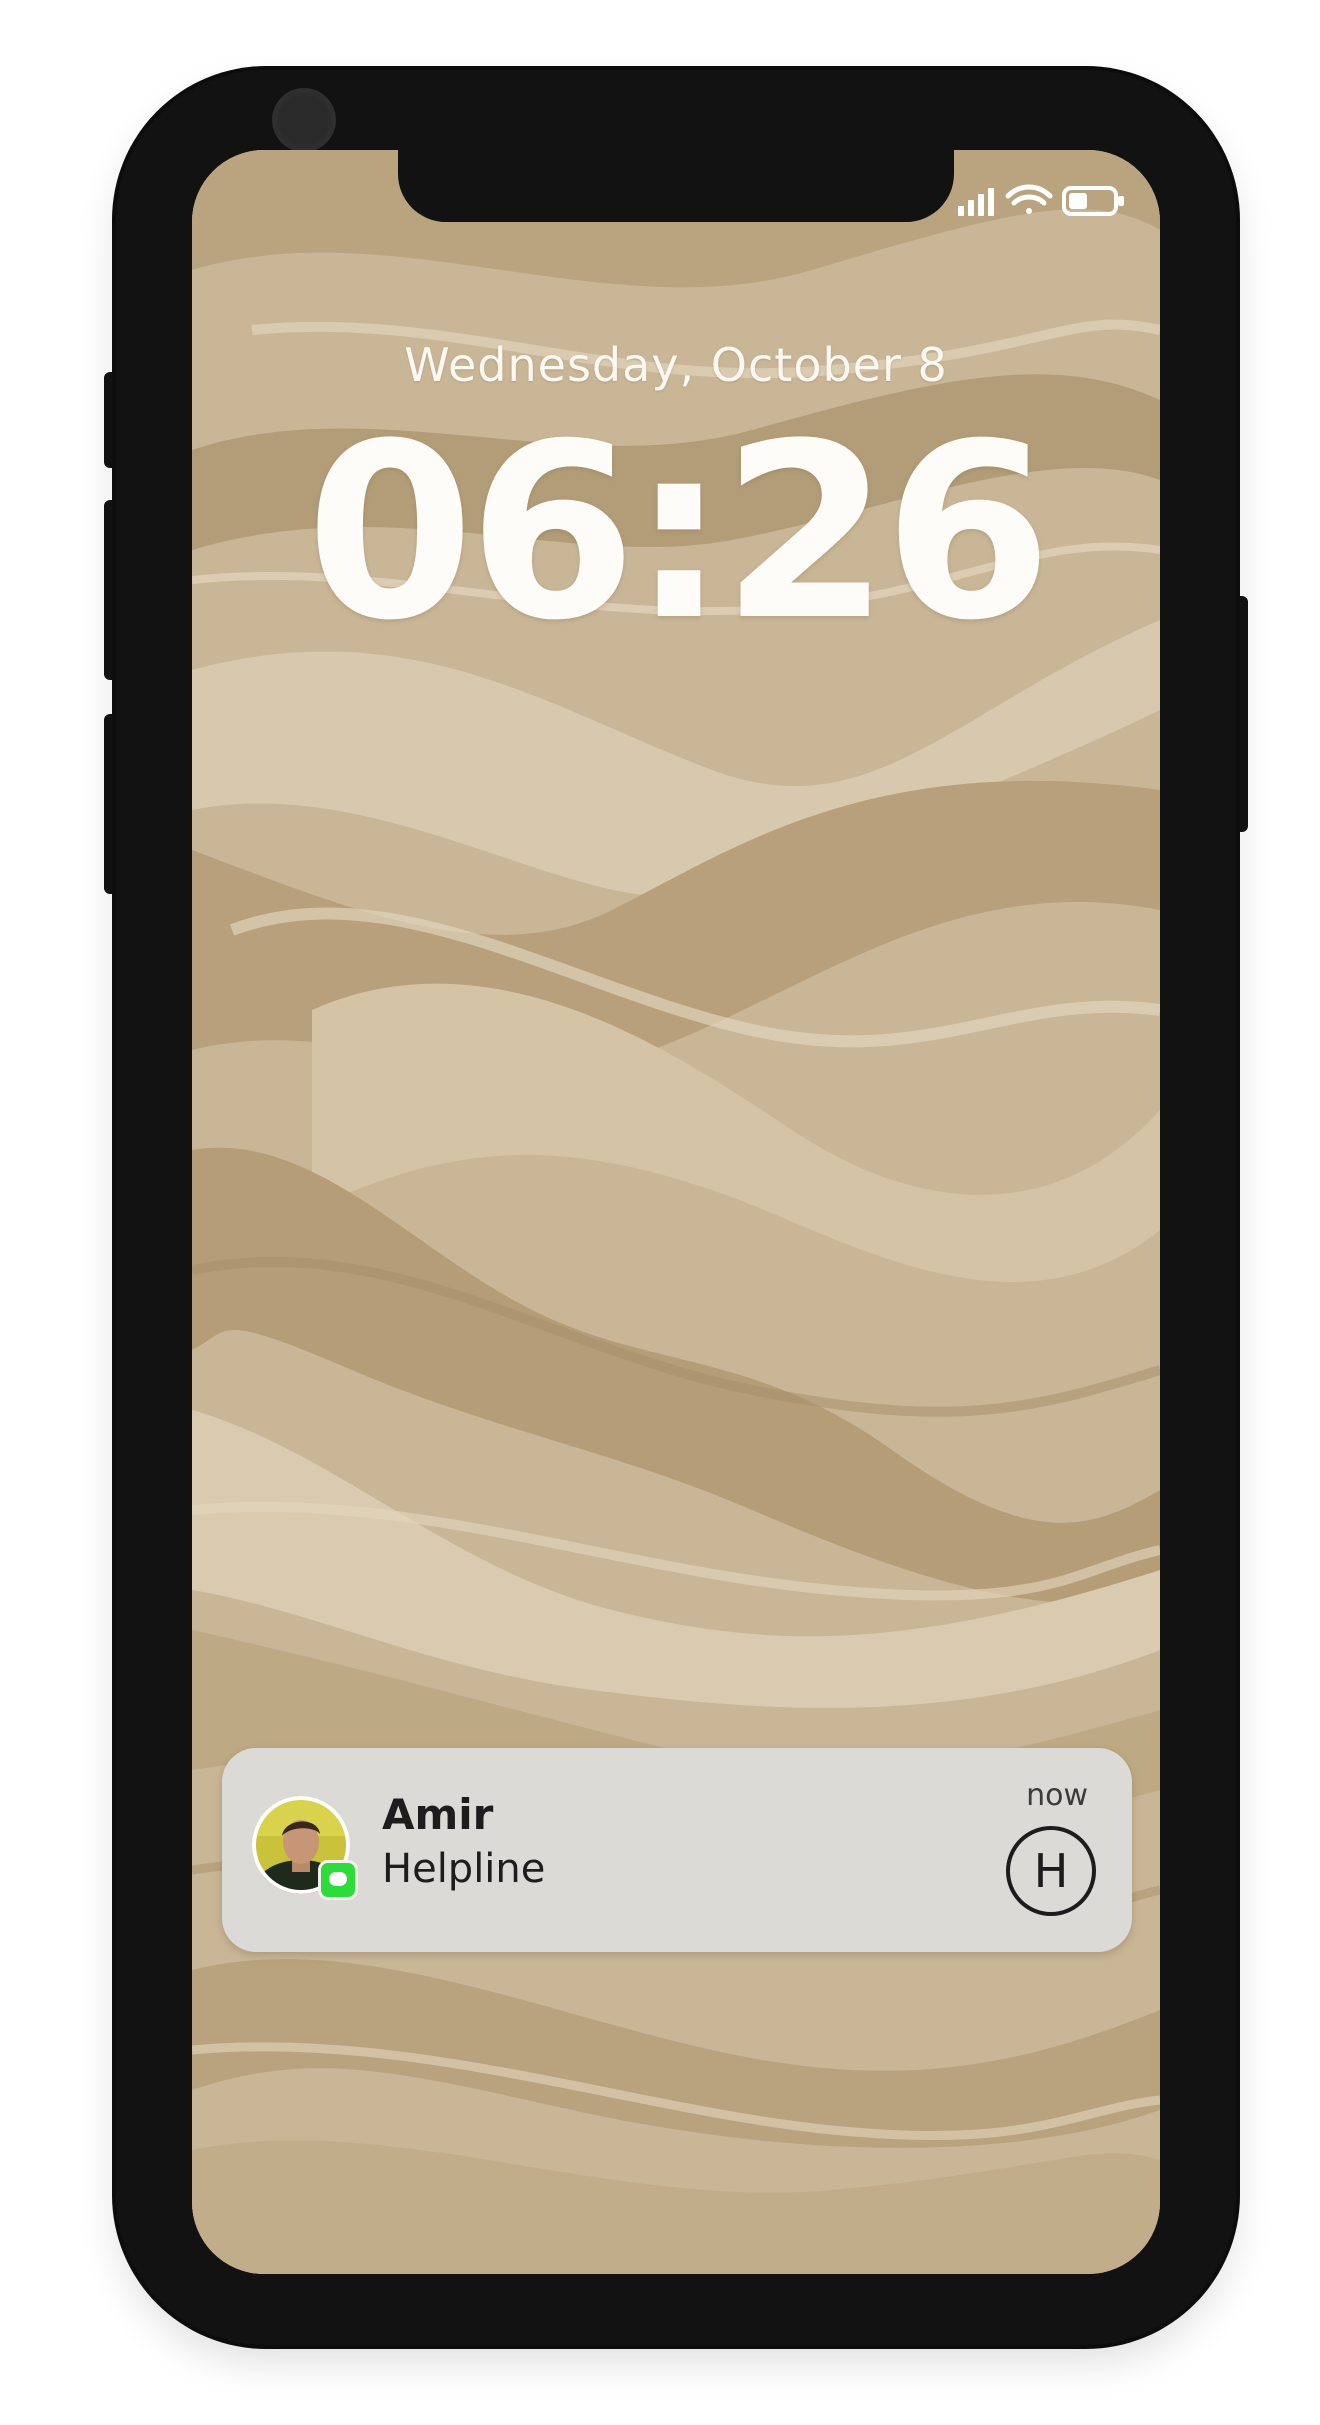 This screenshot has height=2425, width=1320. What do you see at coordinates (1051, 1871) in the screenshot?
I see `helpline-h-icon: H` at bounding box center [1051, 1871].